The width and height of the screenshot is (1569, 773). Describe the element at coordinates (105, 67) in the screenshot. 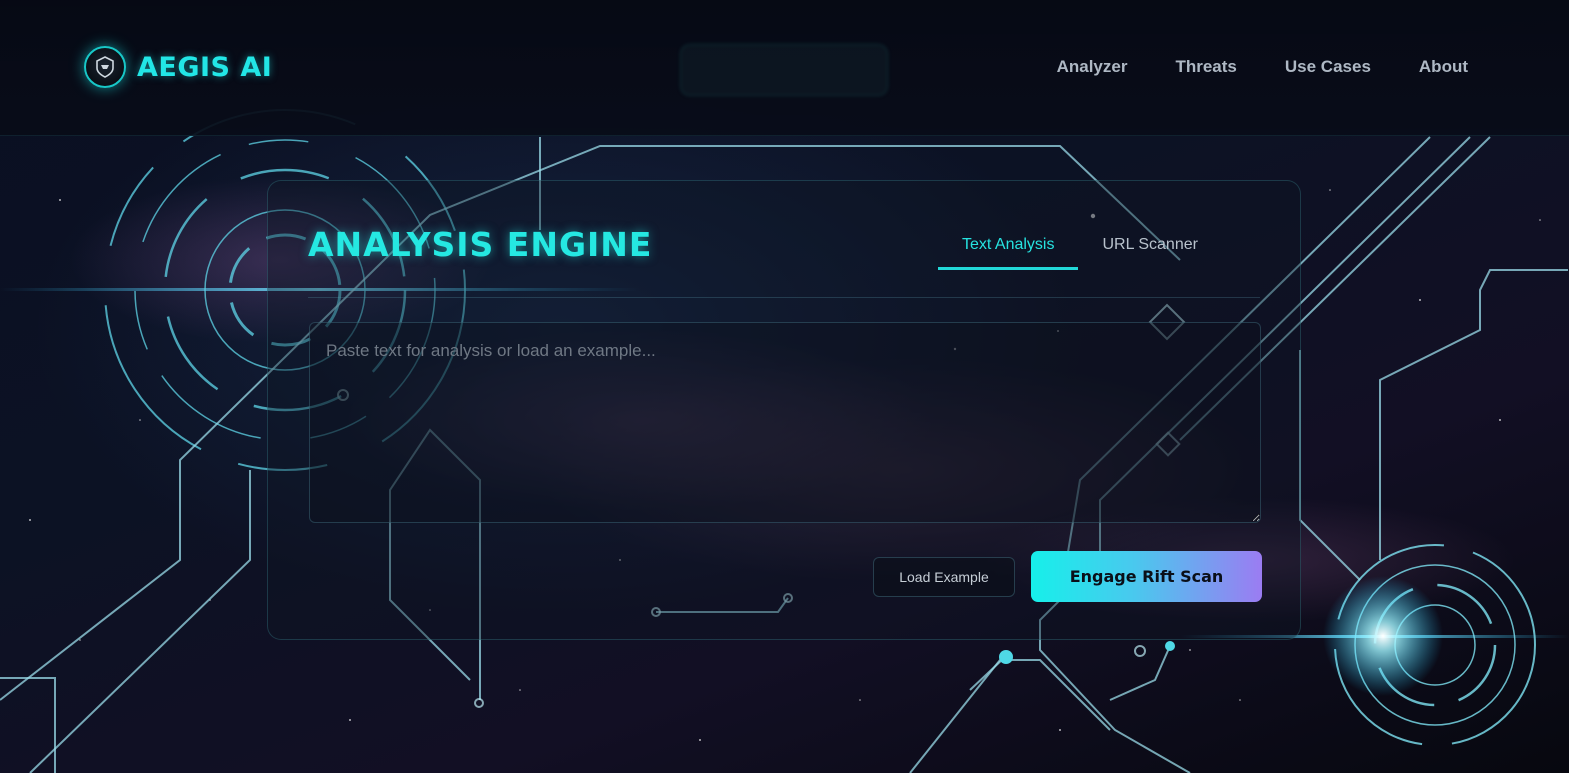

I see `shield-helmet-icon` at that location.